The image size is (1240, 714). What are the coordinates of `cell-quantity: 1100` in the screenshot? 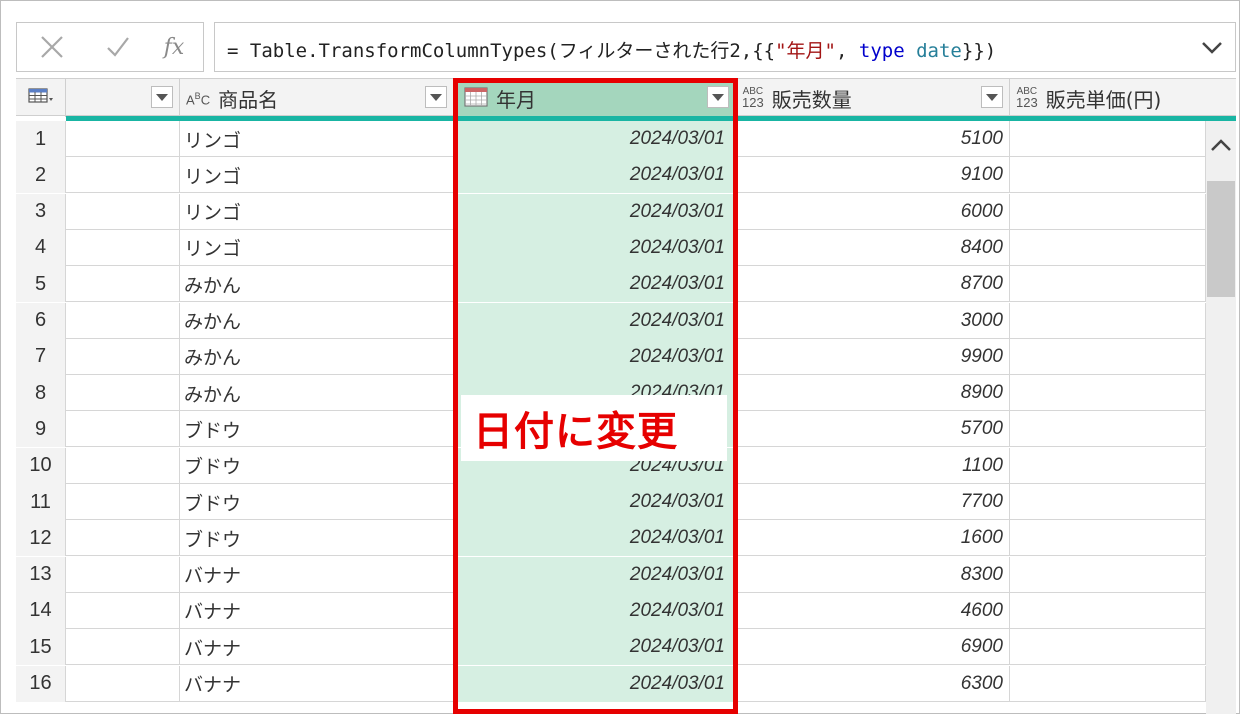 It's located at (873, 465).